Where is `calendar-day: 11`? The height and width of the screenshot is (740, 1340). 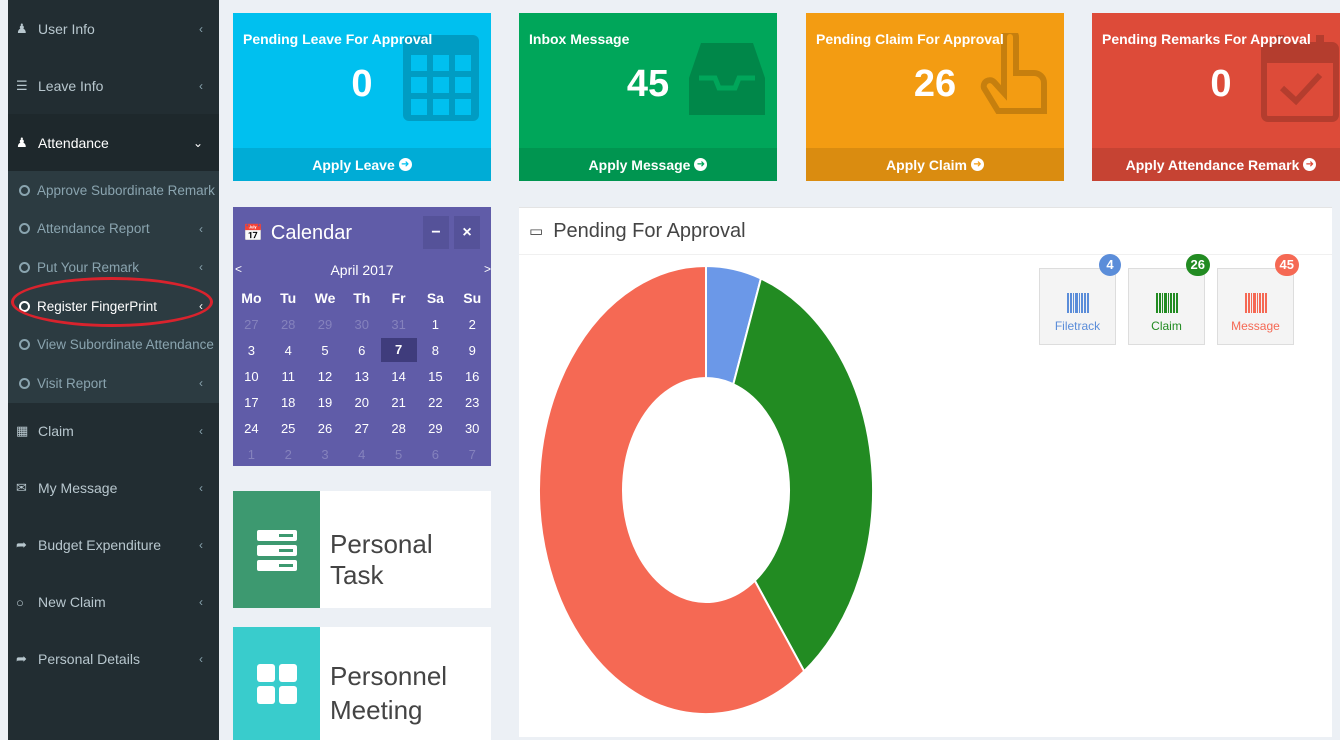
calendar-day: 11 is located at coordinates (288, 376).